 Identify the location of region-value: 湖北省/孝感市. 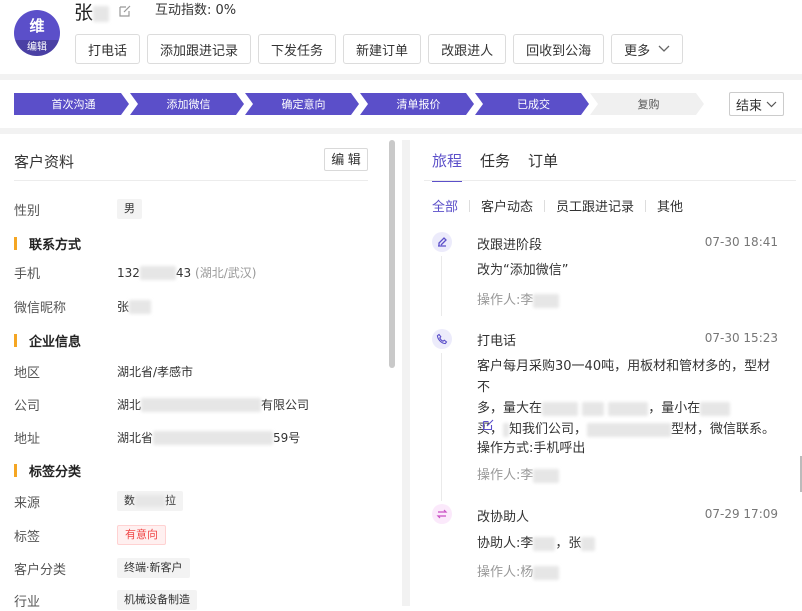
(155, 371).